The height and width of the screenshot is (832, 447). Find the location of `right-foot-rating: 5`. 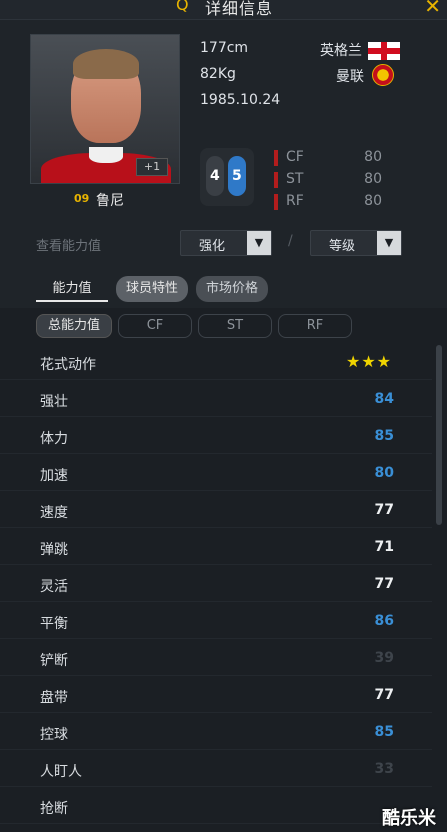

right-foot-rating: 5 is located at coordinates (237, 176).